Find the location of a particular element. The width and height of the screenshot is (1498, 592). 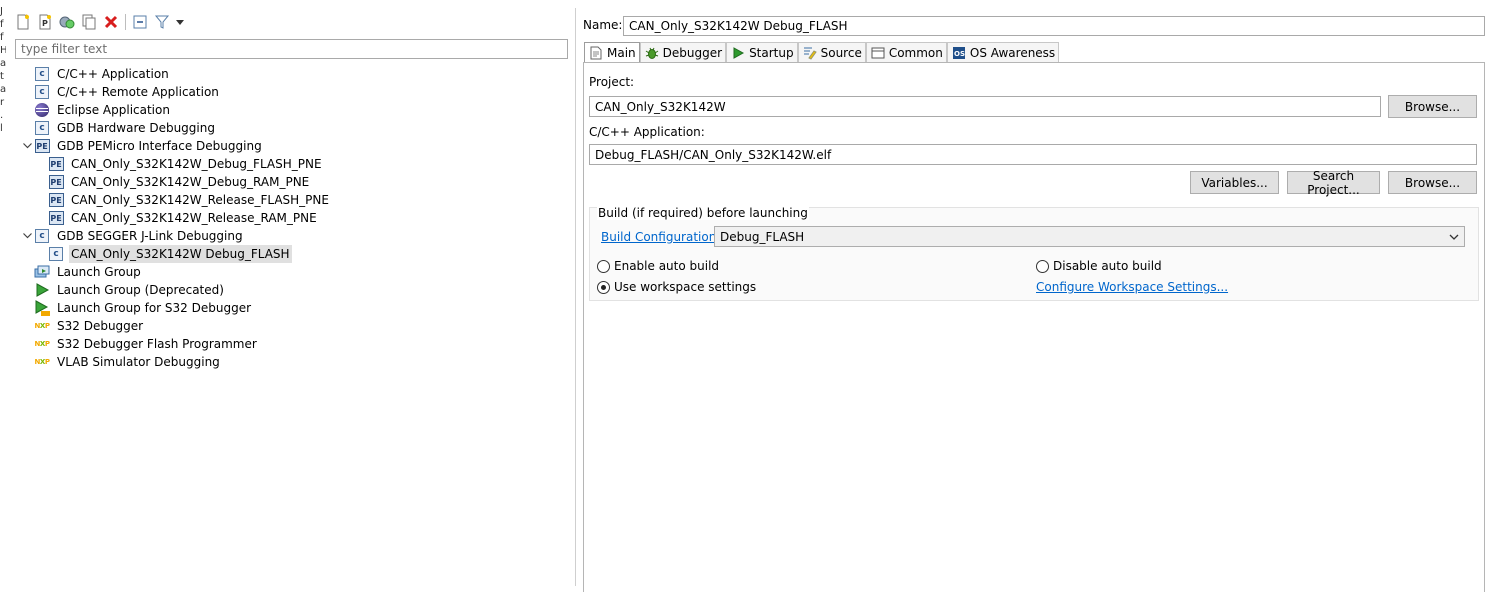

enable-auto-build-radio: Enable auto build is located at coordinates (658, 266).